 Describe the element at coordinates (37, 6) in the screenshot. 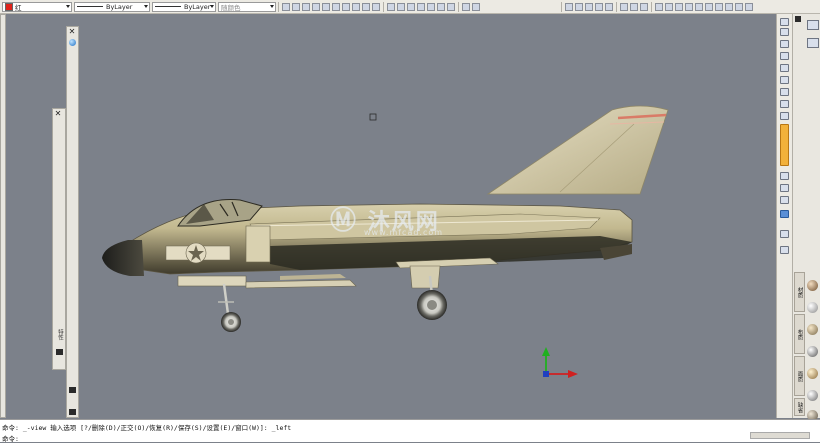

I see `layer-dropdown: 红` at that location.